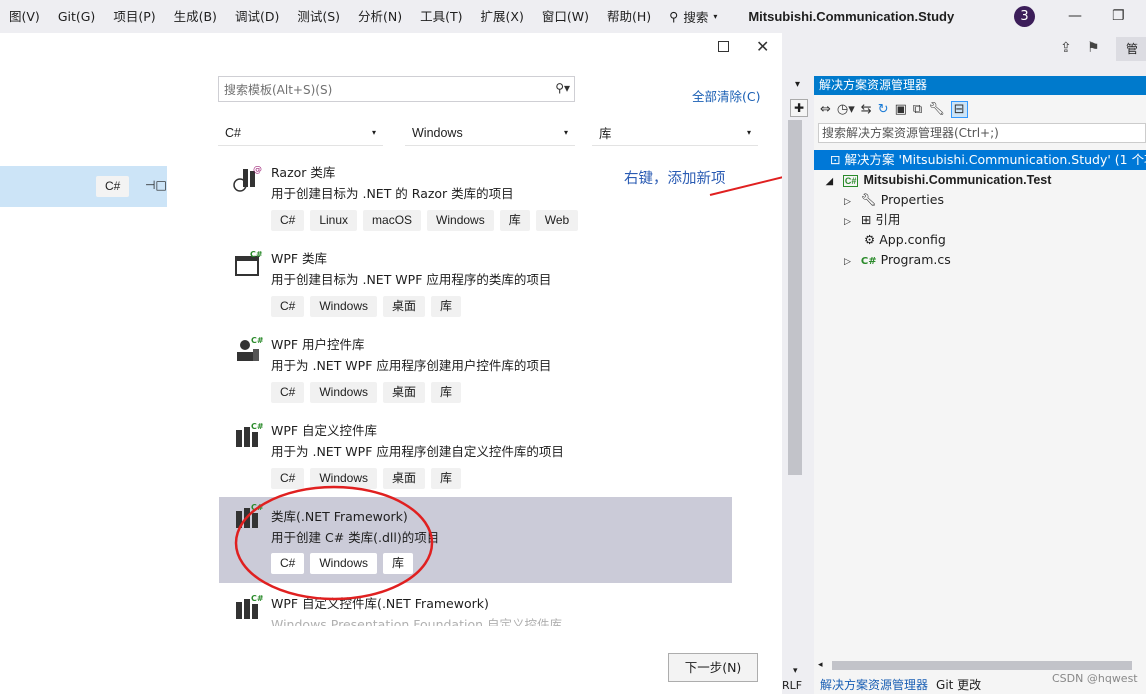  What do you see at coordinates (829, 181) in the screenshot?
I see `expanded-icon: ◢` at bounding box center [829, 181].